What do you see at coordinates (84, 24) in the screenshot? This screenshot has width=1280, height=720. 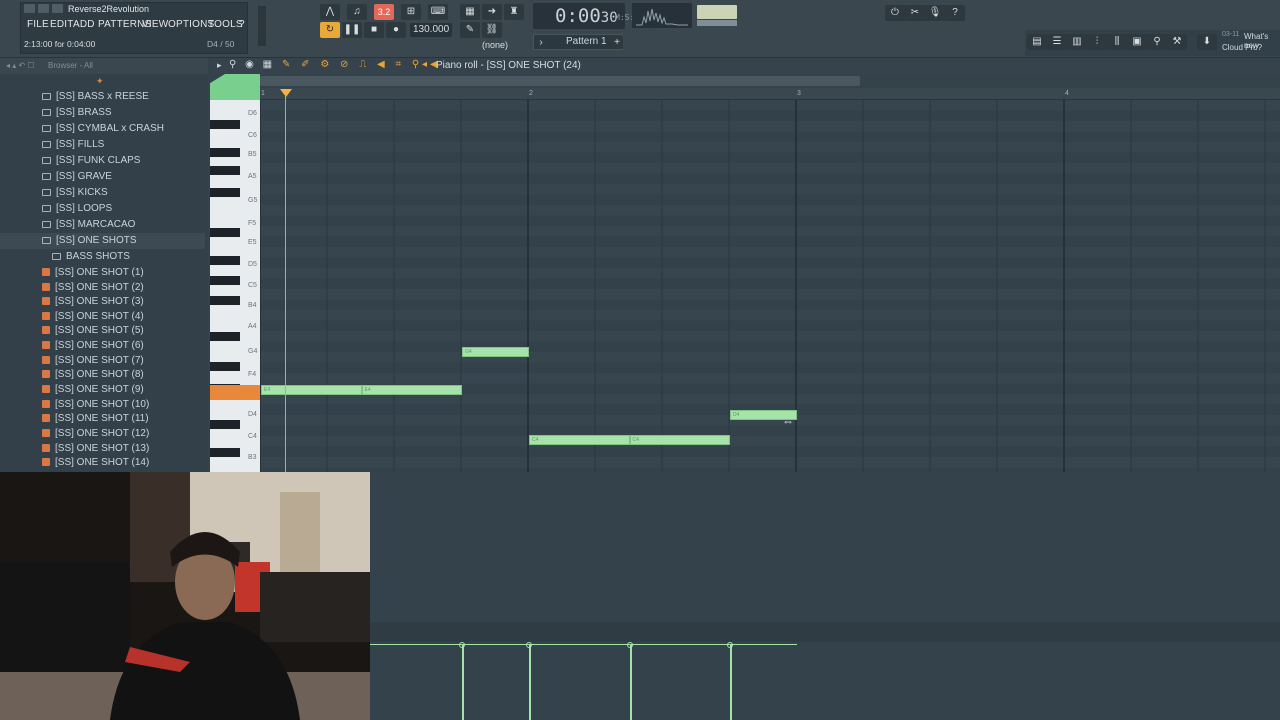 I see `menu-add: ADD` at bounding box center [84, 24].